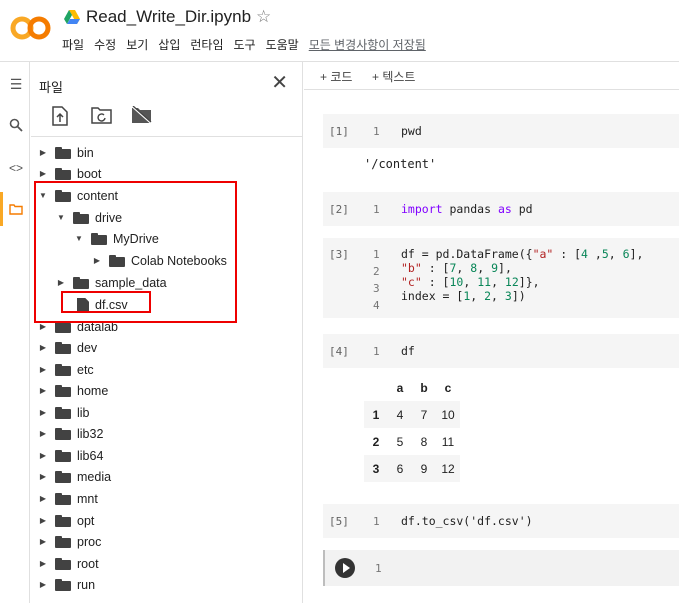  What do you see at coordinates (501, 351) in the screenshot?
I see `code-cell: [4] 1 df` at bounding box center [501, 351].